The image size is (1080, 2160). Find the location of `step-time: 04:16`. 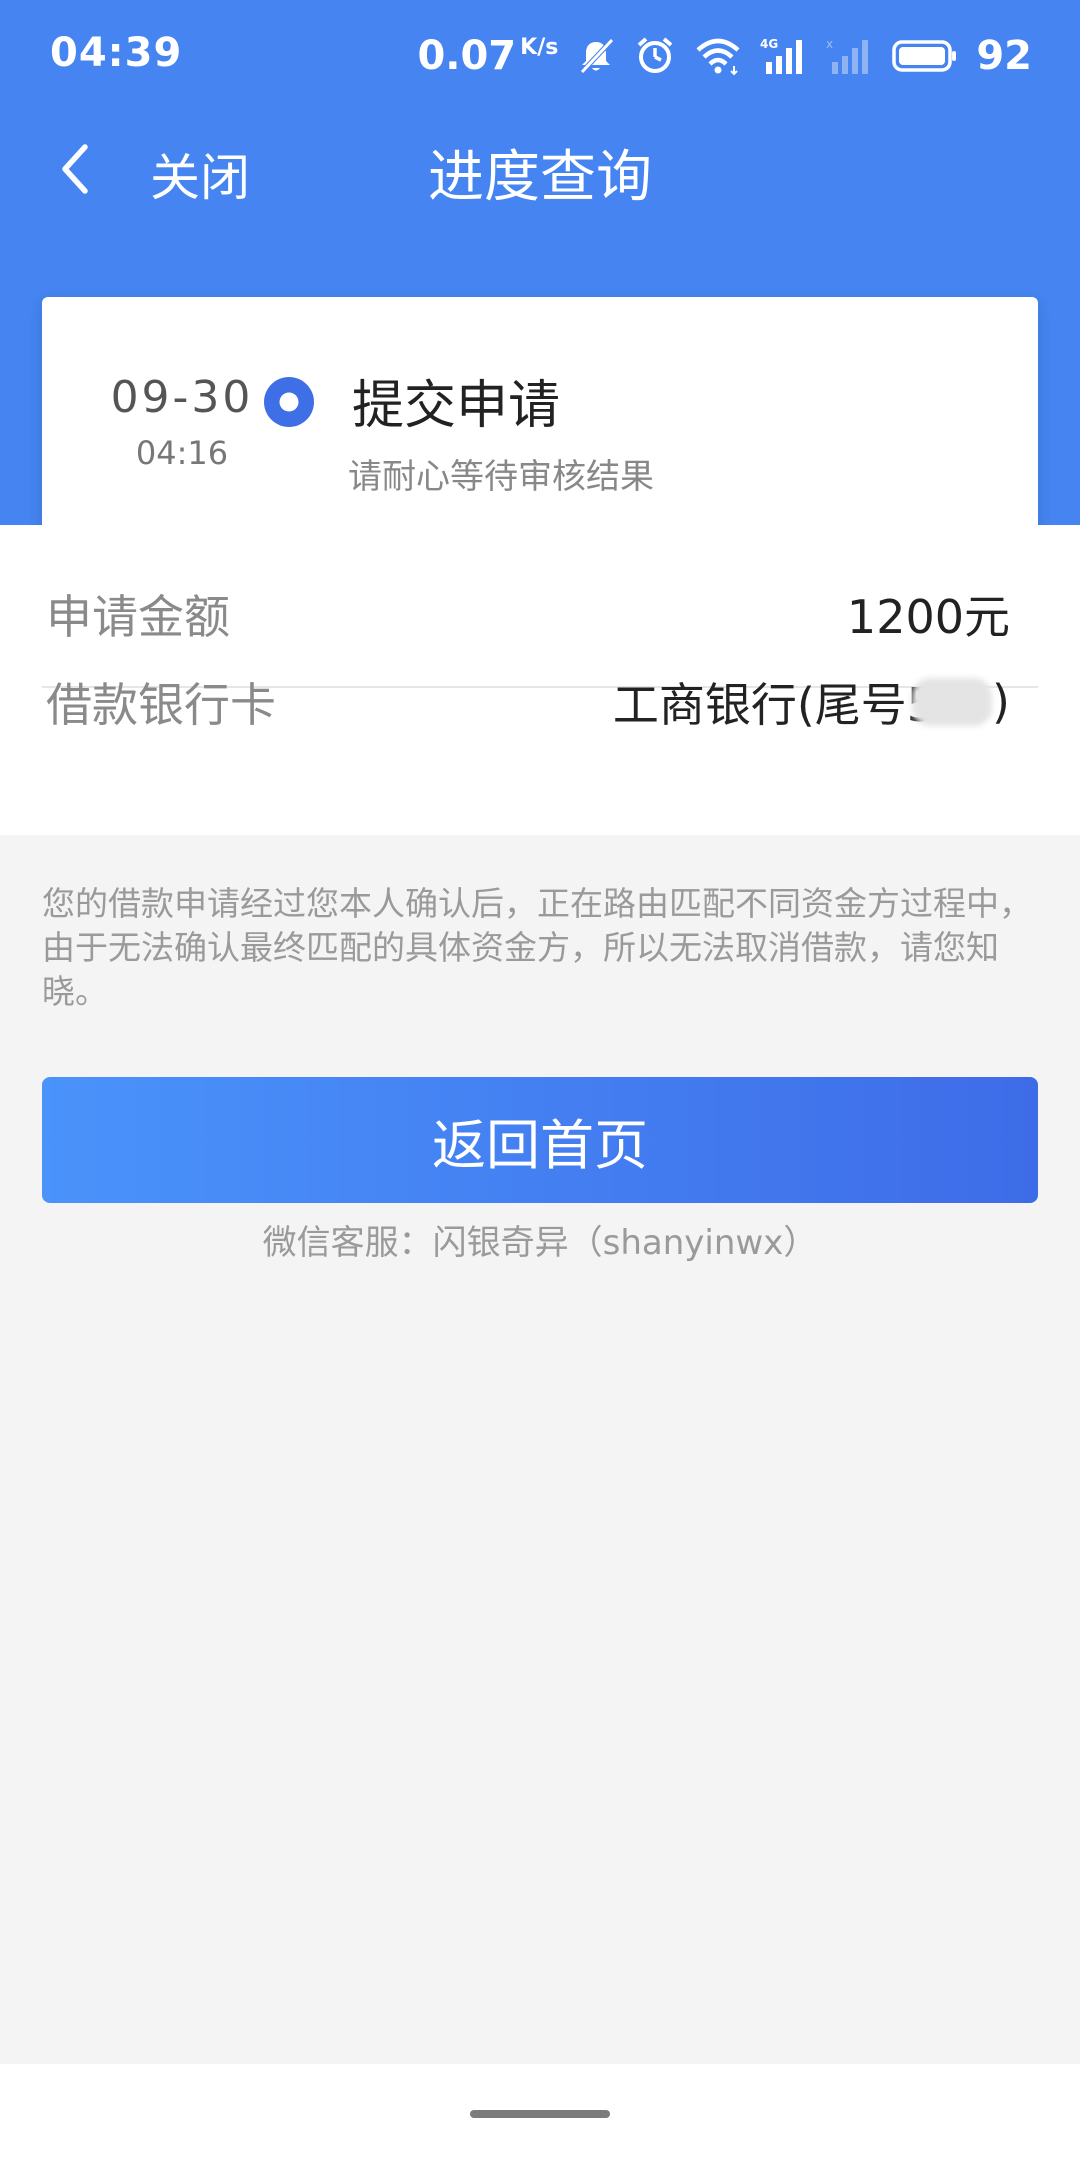

step-time: 04:16 is located at coordinates (182, 453).